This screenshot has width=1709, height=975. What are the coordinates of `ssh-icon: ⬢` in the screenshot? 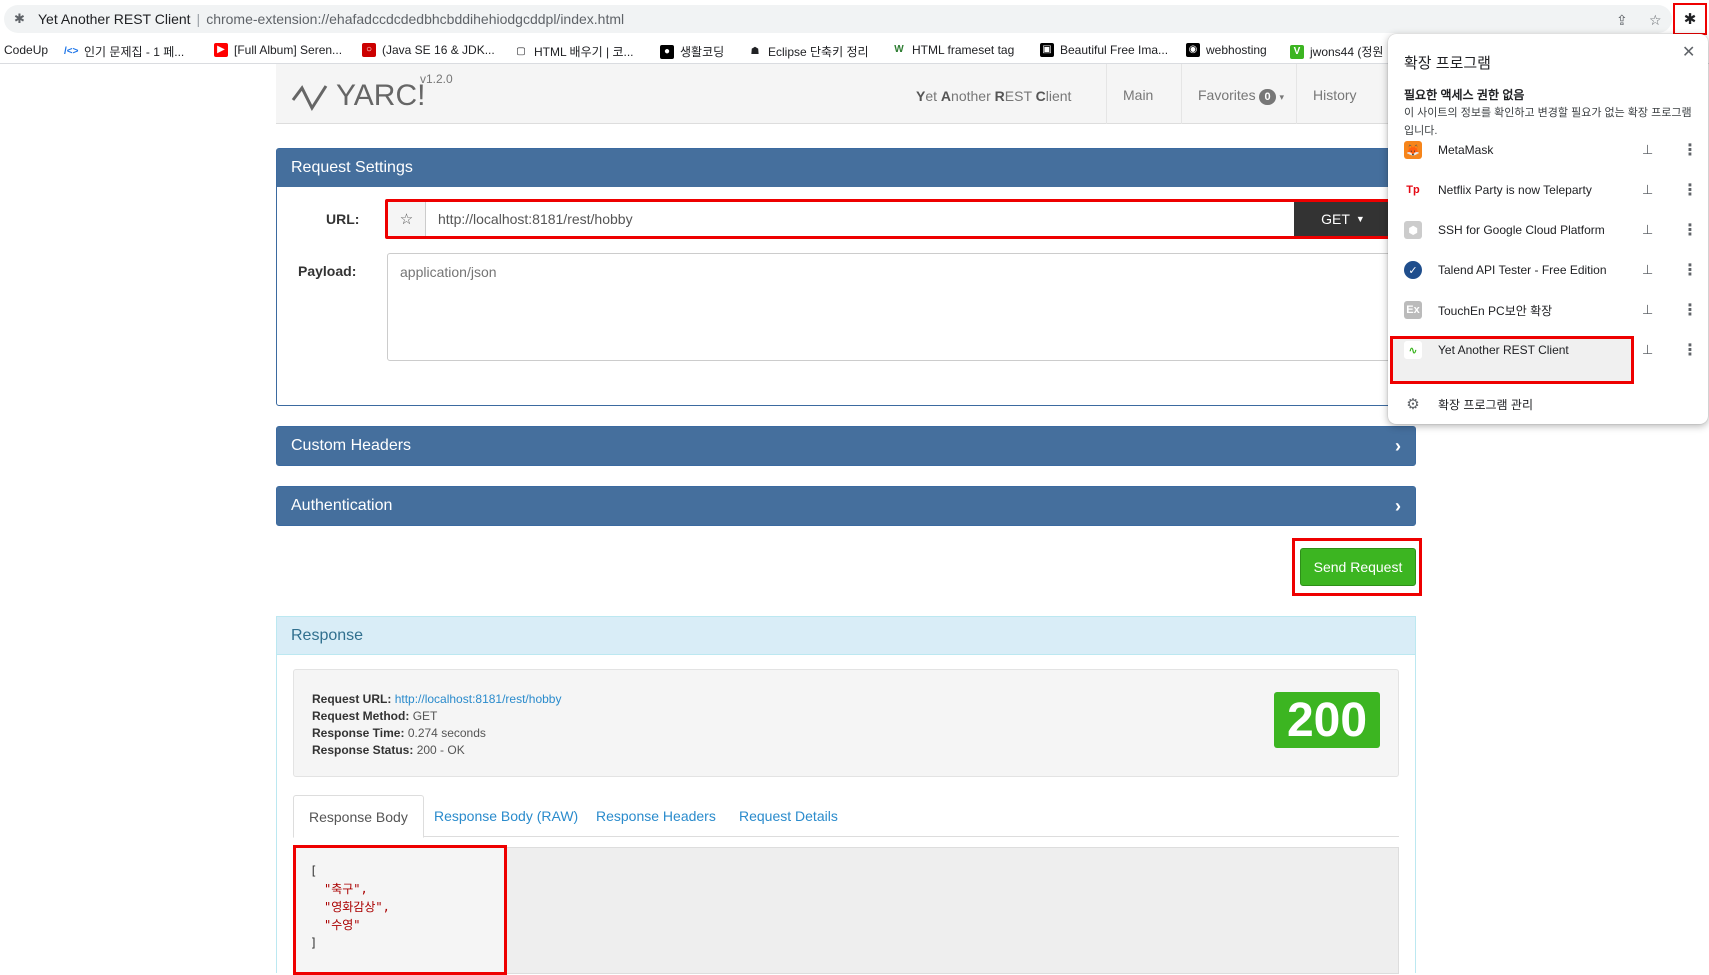 It's located at (1413, 230).